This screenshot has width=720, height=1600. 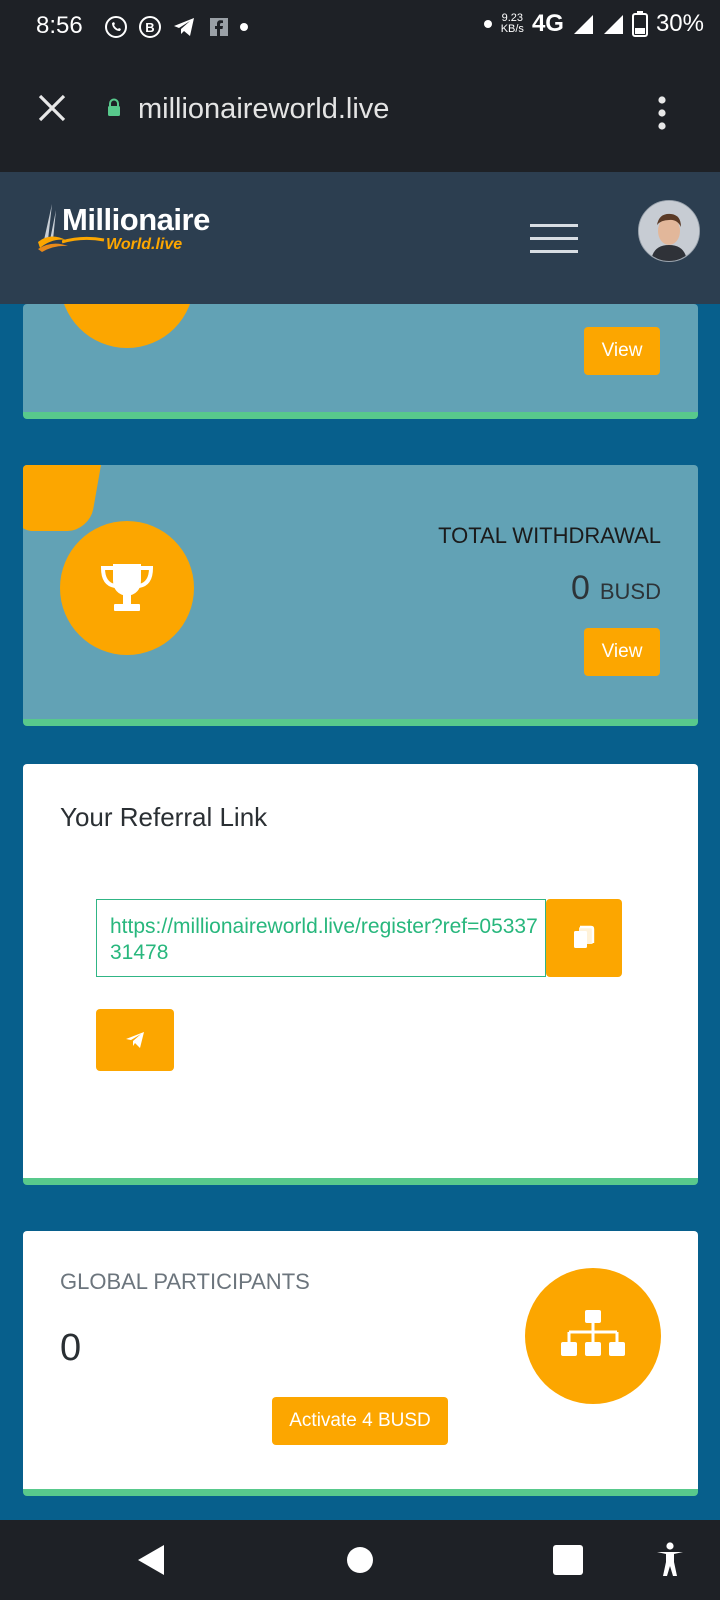 What do you see at coordinates (62, 498) in the screenshot?
I see `card-corner-ribbon` at bounding box center [62, 498].